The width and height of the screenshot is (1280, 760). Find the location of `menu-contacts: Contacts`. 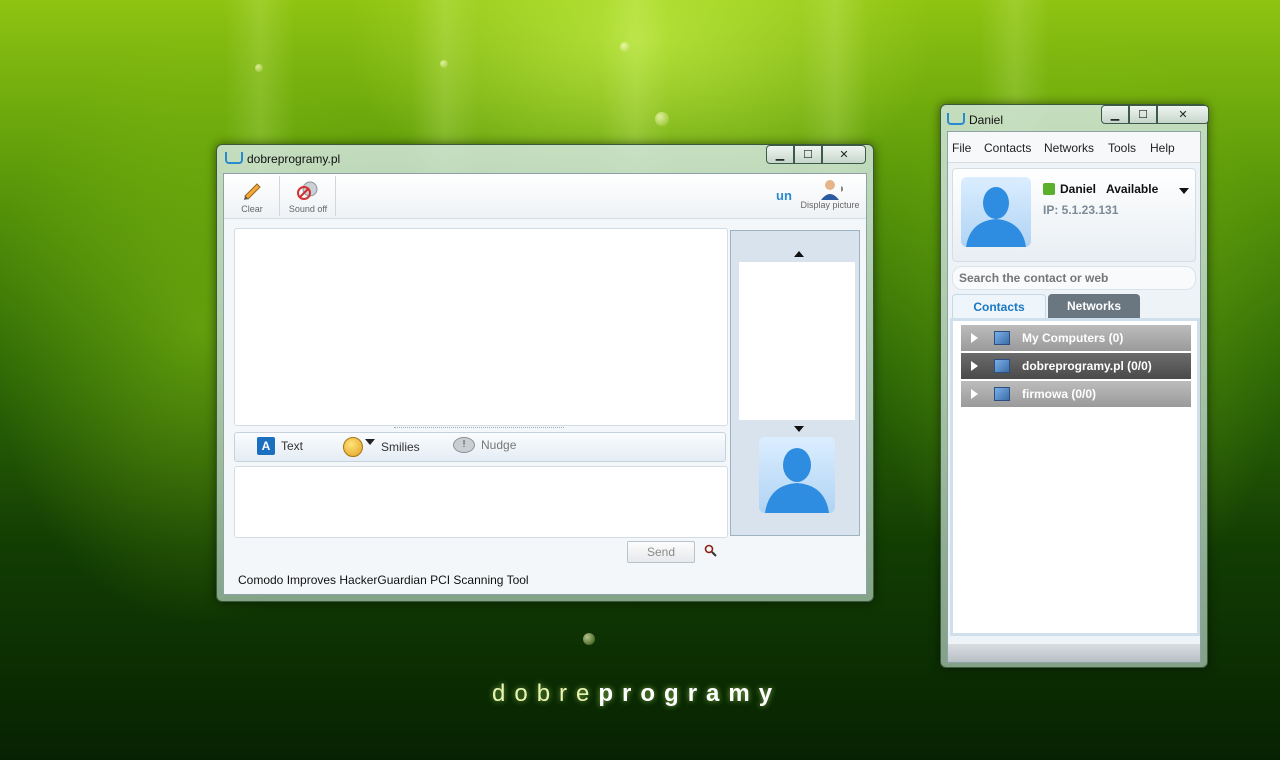

menu-contacts: Contacts is located at coordinates (1007, 148).